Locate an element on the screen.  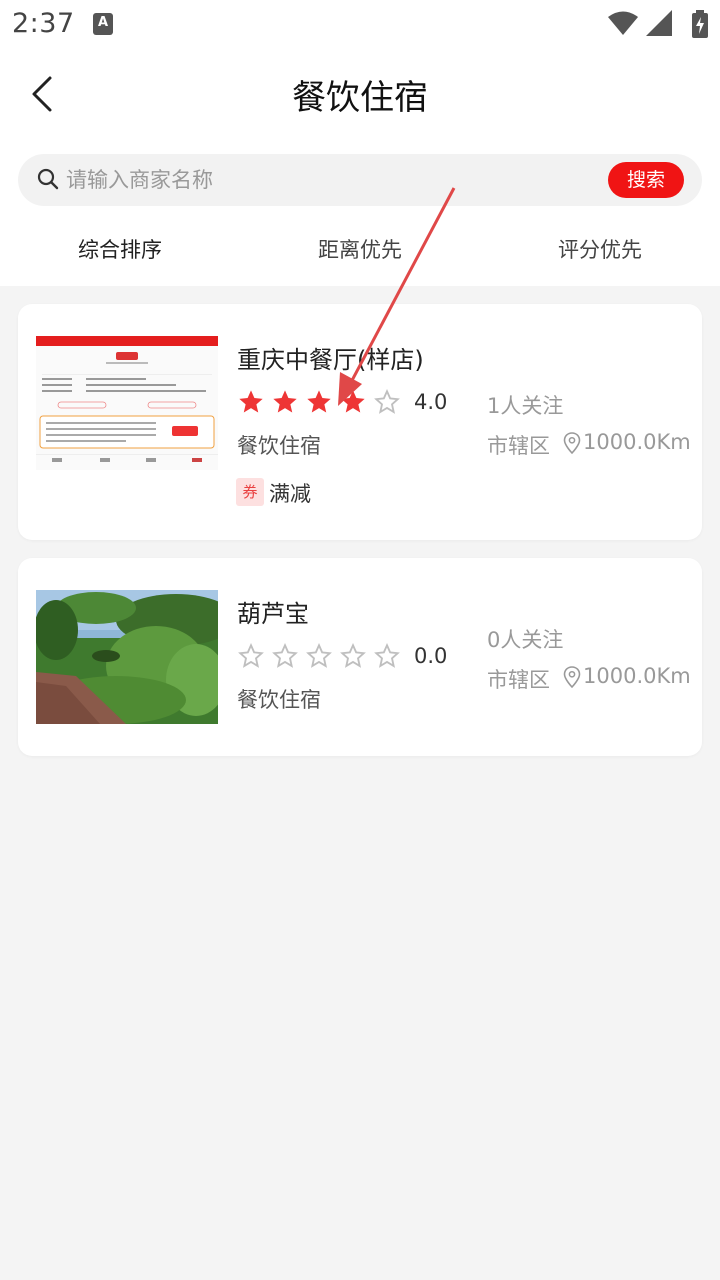
search-button: 搜索 is located at coordinates (646, 180).